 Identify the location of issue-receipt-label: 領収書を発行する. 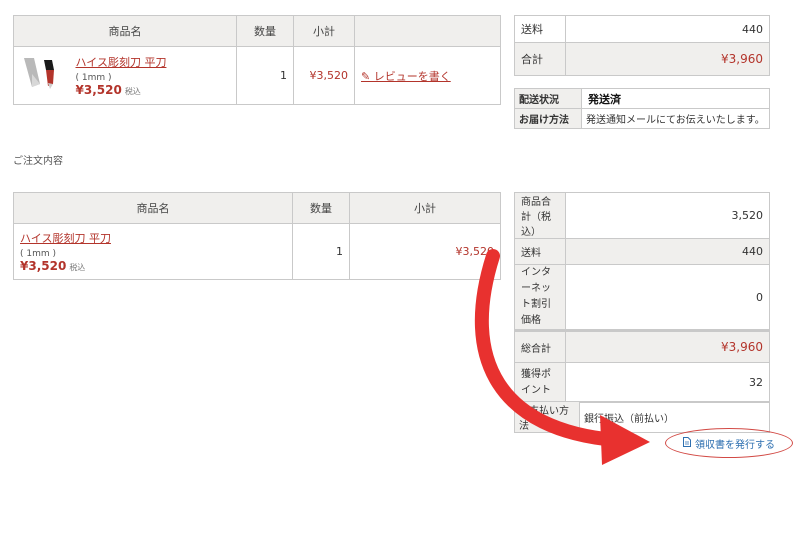
(735, 443).